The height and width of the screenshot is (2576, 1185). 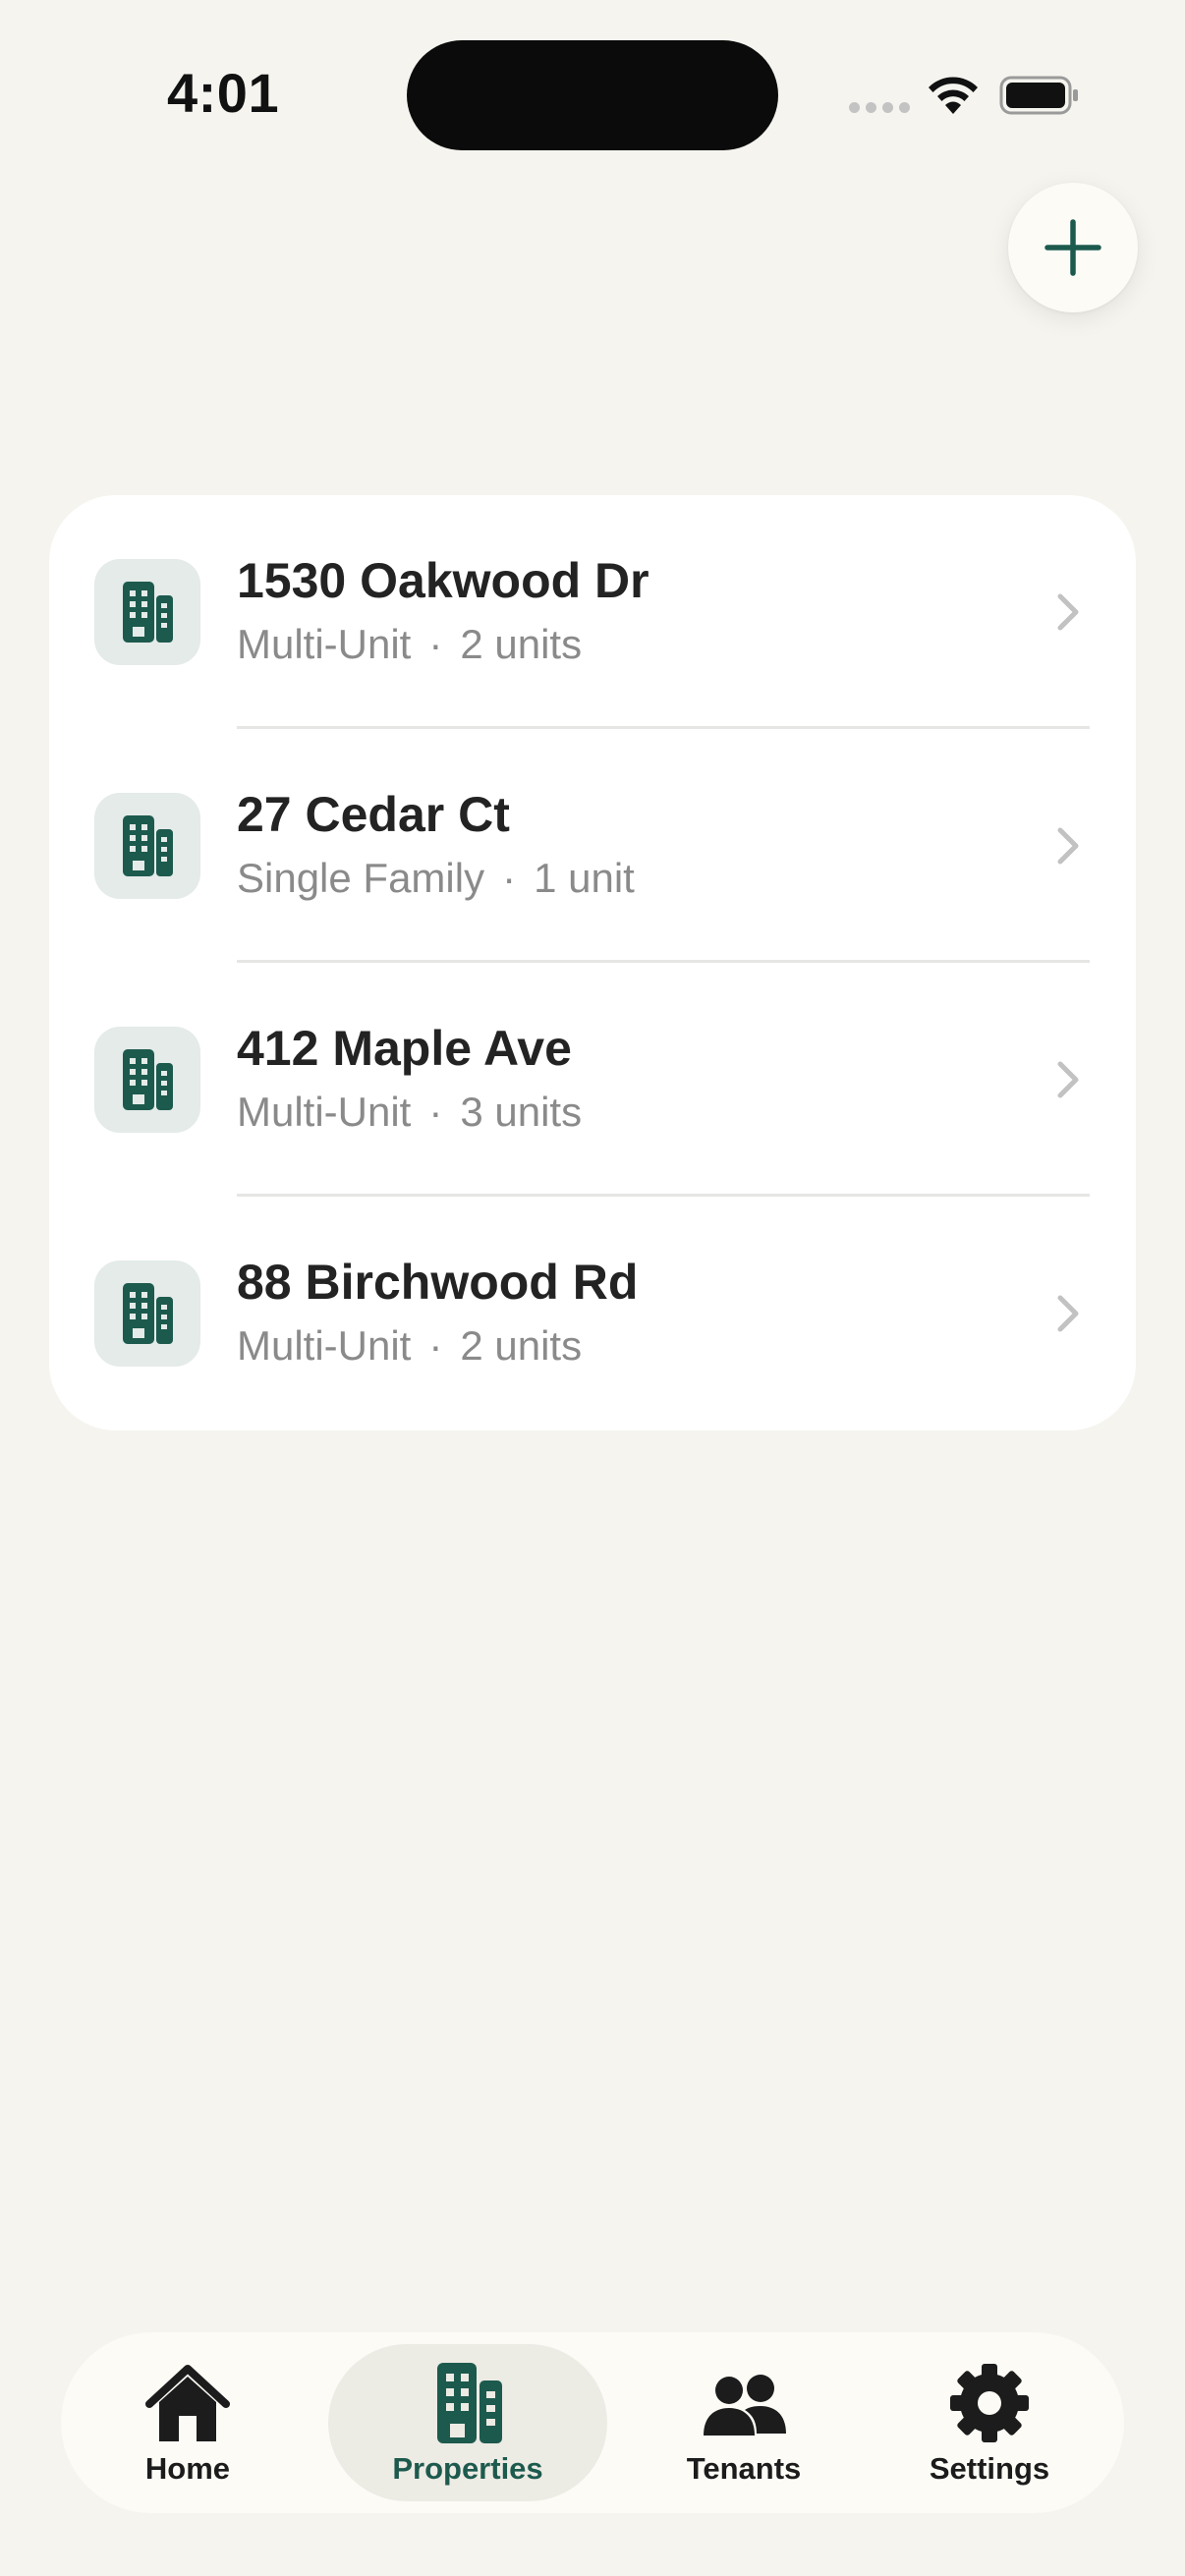 What do you see at coordinates (443, 580) in the screenshot?
I see `property-name: 1530 Oakwood Dr` at bounding box center [443, 580].